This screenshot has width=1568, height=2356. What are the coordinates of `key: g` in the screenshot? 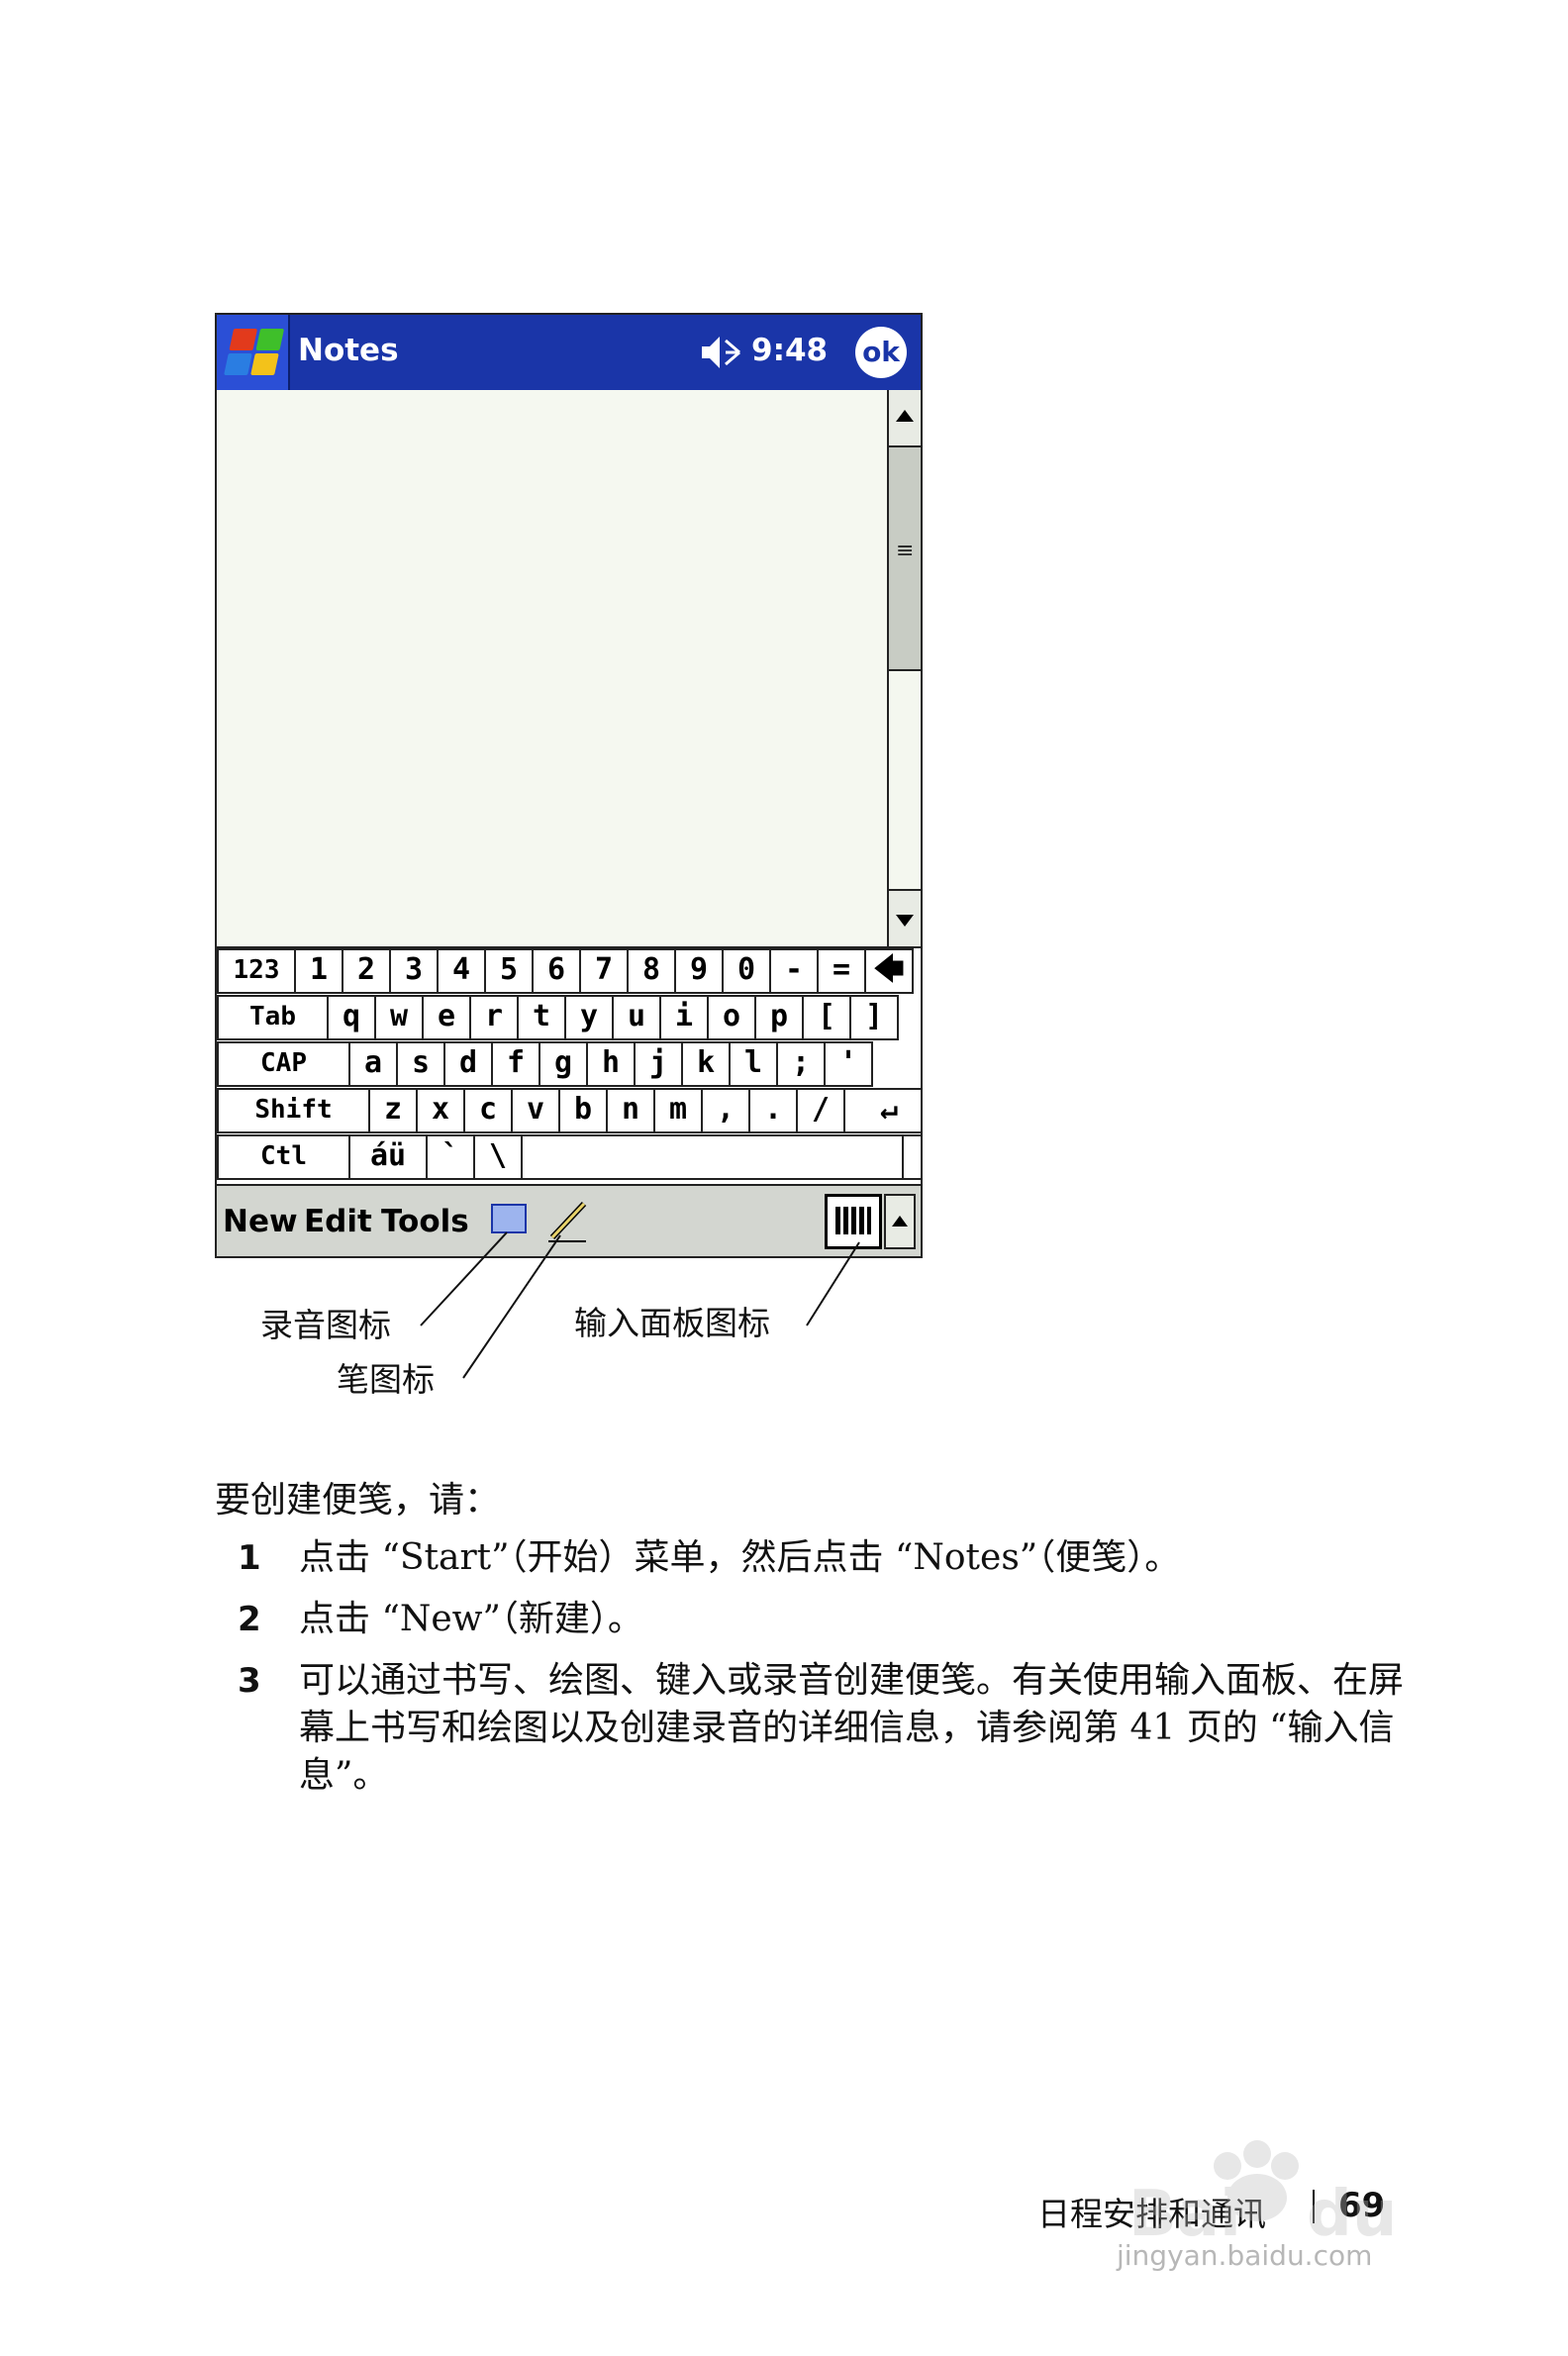 It's located at (563, 1064).